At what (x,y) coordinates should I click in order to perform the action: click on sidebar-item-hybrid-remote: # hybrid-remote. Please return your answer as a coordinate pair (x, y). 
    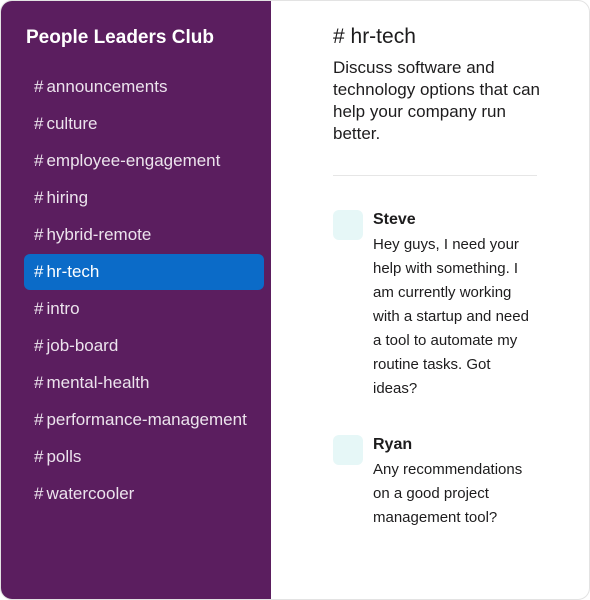
    Looking at the image, I should click on (144, 235).